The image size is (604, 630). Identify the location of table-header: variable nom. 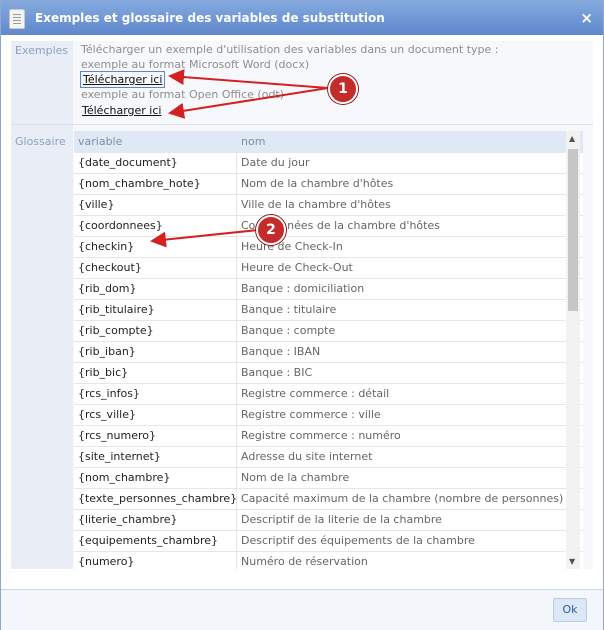
(328, 142).